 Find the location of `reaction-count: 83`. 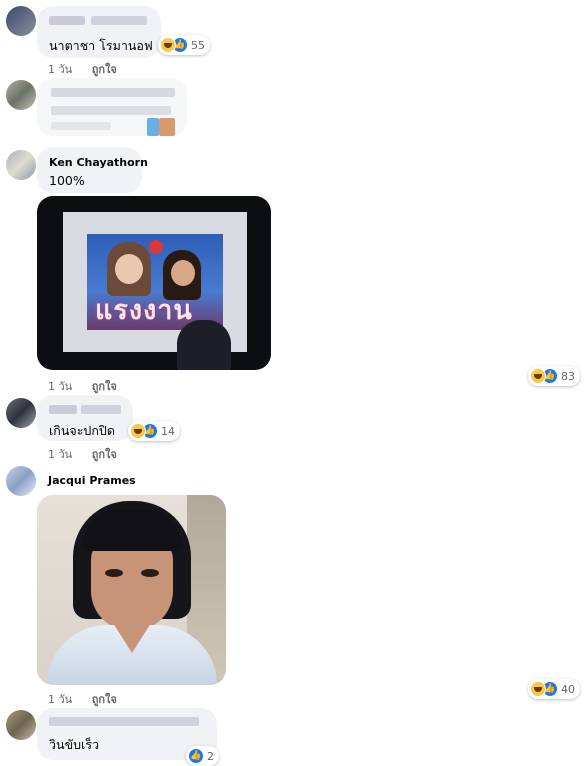

reaction-count: 83 is located at coordinates (568, 376).